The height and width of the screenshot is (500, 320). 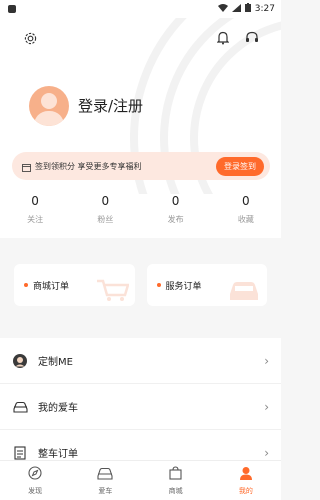 I want to click on notification-icon, so click(x=12, y=9).